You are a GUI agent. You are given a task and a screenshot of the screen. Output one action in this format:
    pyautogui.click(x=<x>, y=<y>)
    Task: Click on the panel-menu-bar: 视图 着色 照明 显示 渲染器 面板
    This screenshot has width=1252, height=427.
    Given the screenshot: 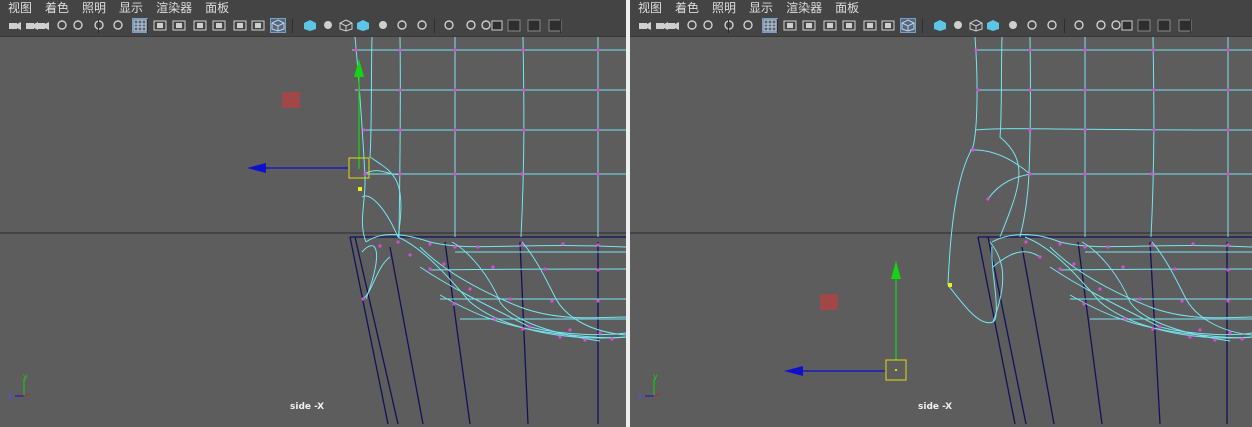 What is the action you would take?
    pyautogui.click(x=941, y=8)
    